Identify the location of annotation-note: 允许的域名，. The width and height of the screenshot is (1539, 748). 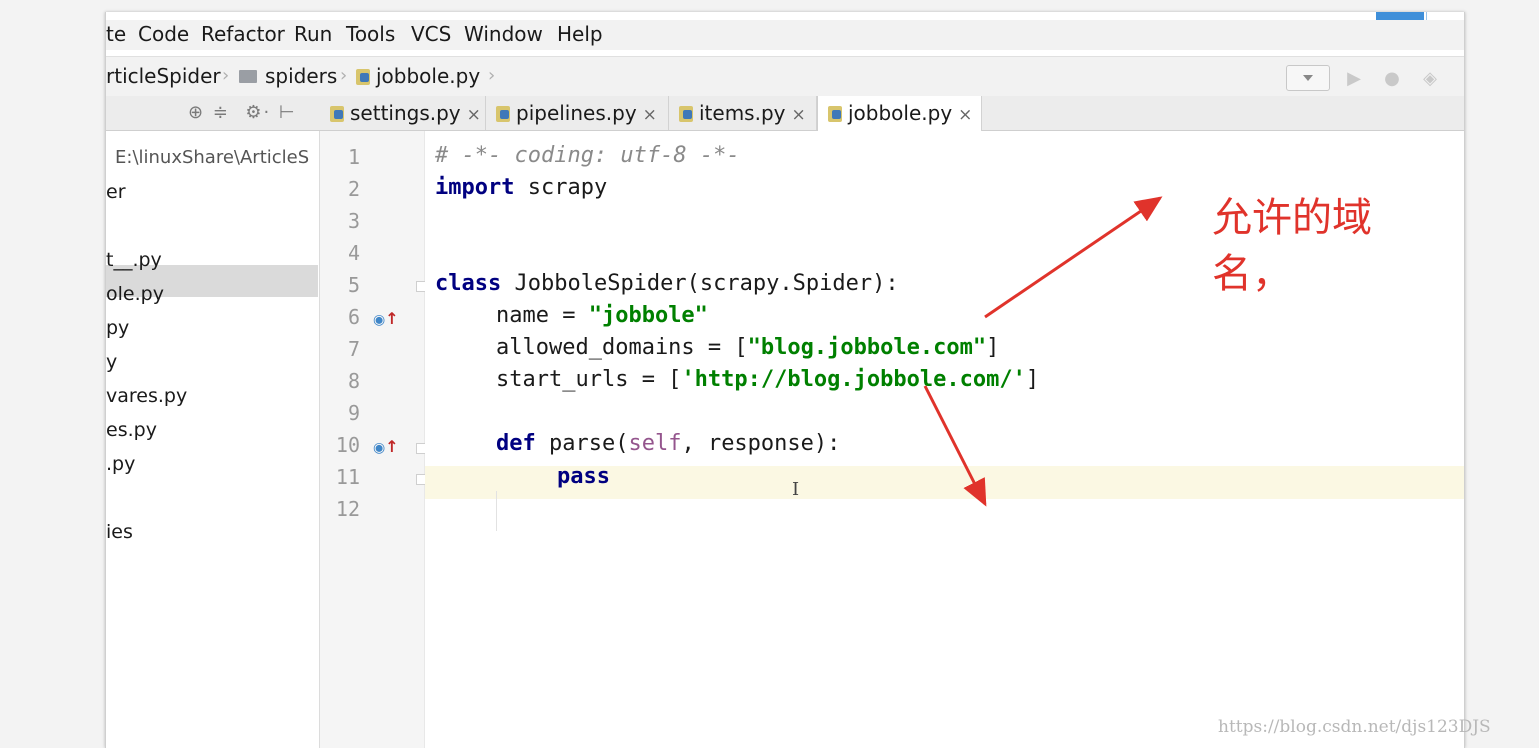
(1292, 246).